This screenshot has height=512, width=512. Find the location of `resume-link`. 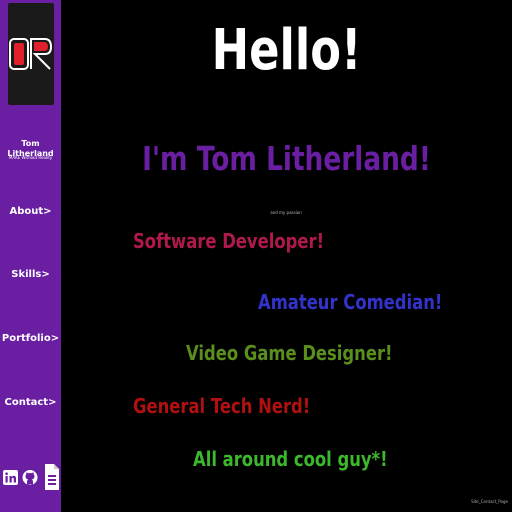

resume-link is located at coordinates (52, 477).